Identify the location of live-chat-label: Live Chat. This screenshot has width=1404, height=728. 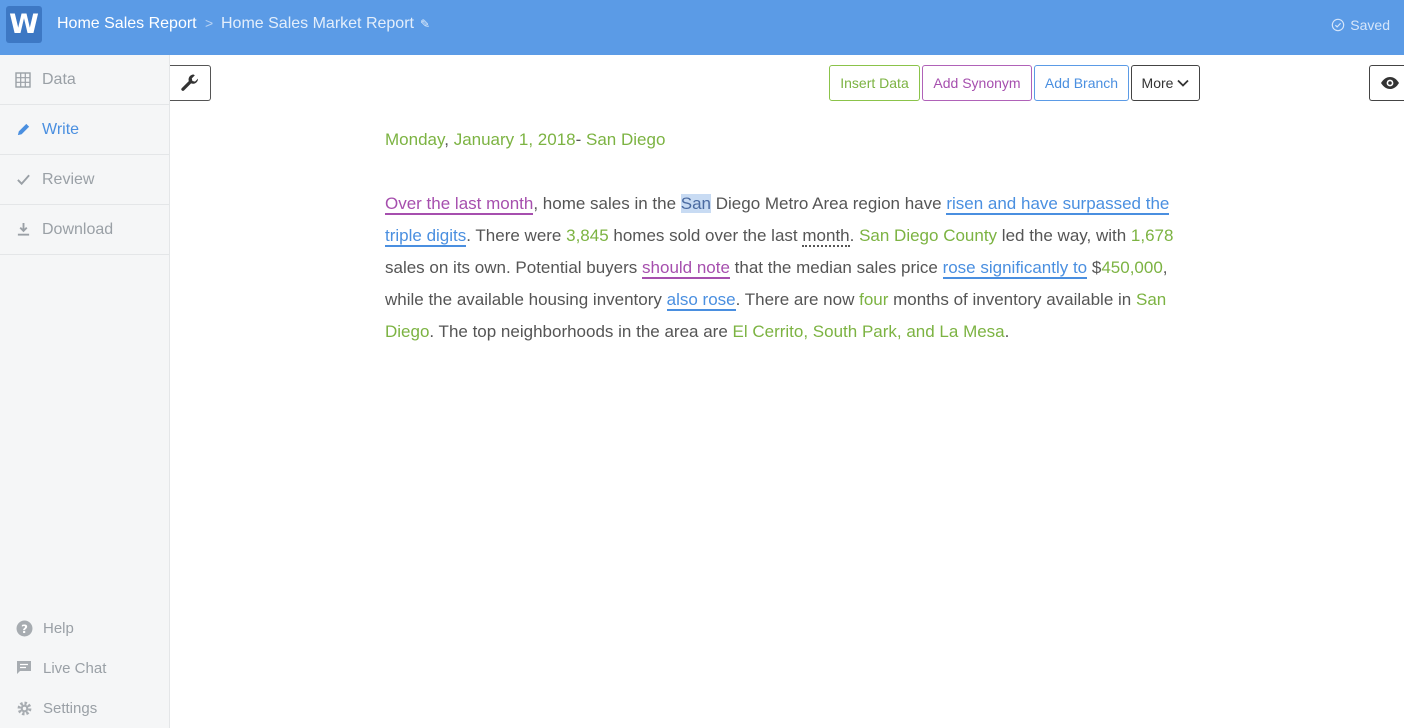
(75, 668).